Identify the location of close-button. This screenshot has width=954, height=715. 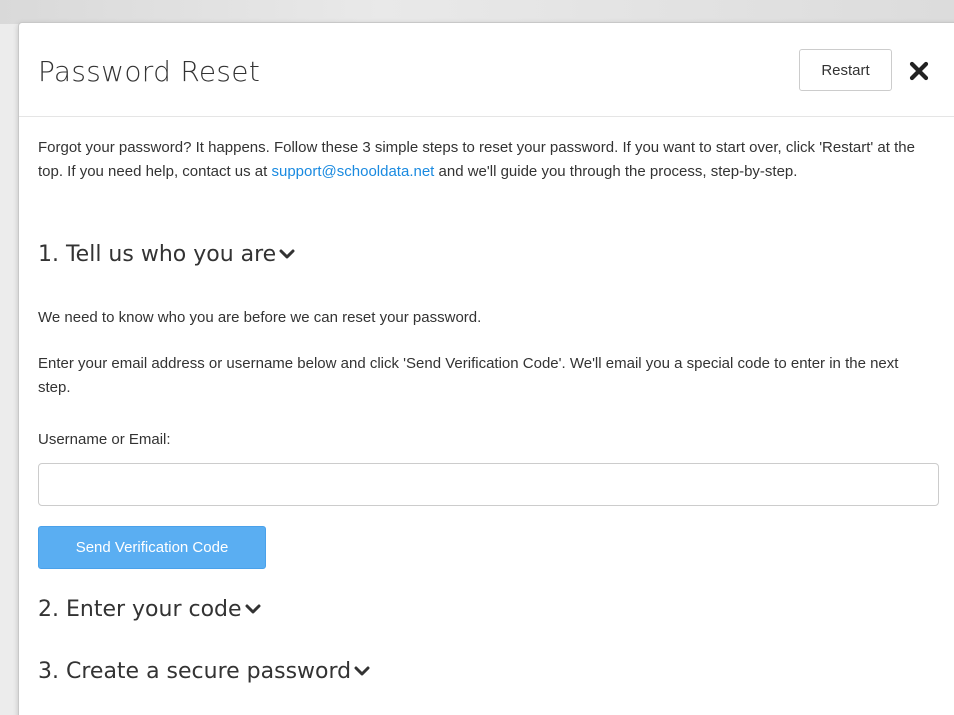
(919, 70).